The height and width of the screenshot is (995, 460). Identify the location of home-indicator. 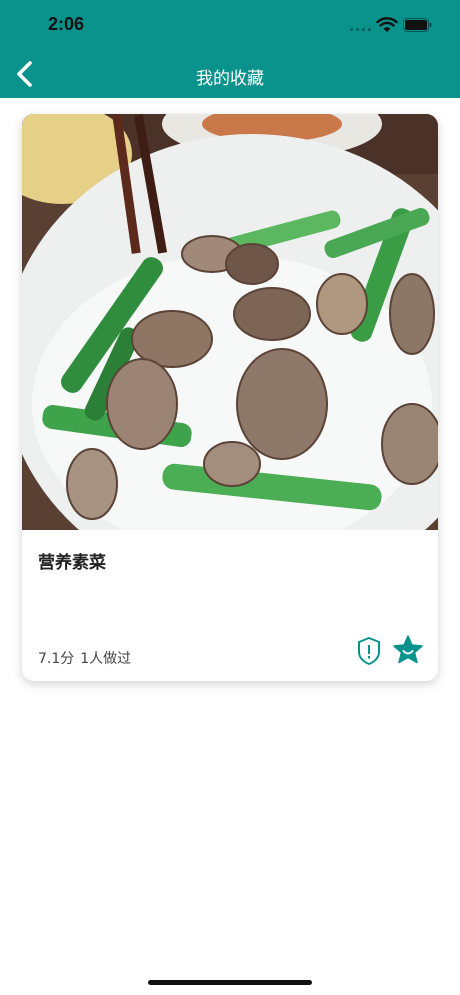
(230, 982).